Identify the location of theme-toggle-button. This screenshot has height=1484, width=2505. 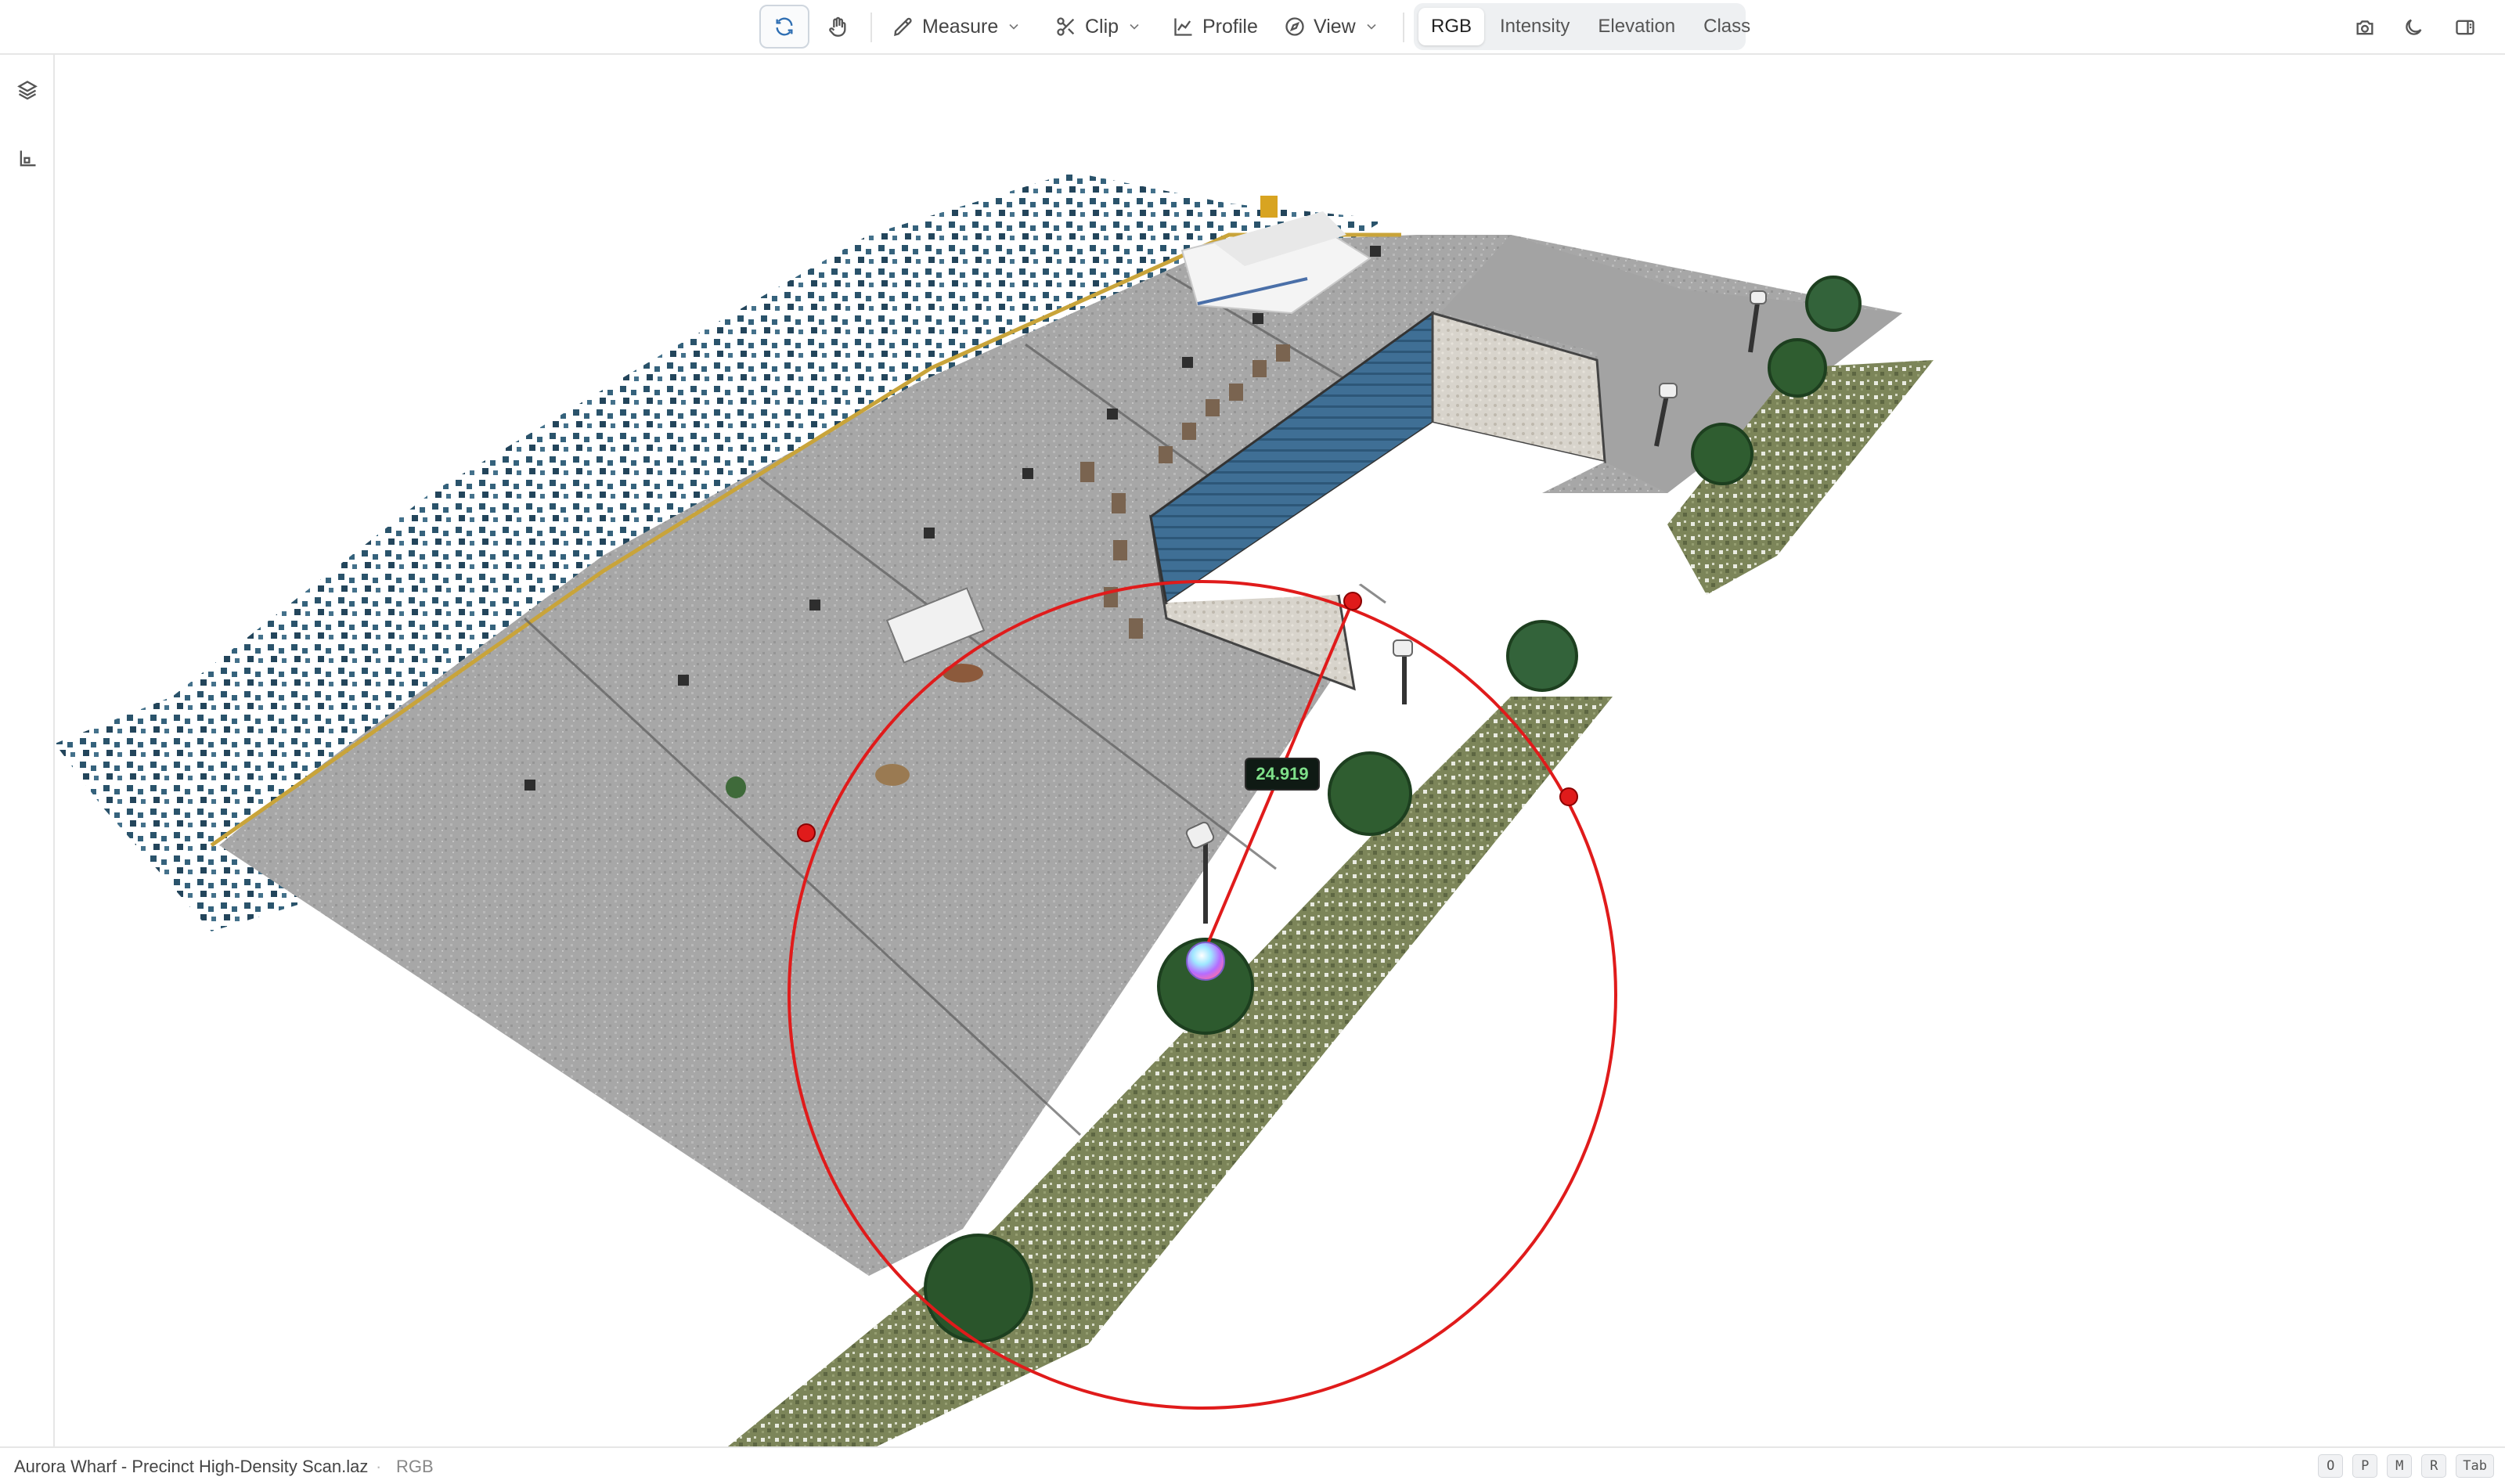
(2413, 28).